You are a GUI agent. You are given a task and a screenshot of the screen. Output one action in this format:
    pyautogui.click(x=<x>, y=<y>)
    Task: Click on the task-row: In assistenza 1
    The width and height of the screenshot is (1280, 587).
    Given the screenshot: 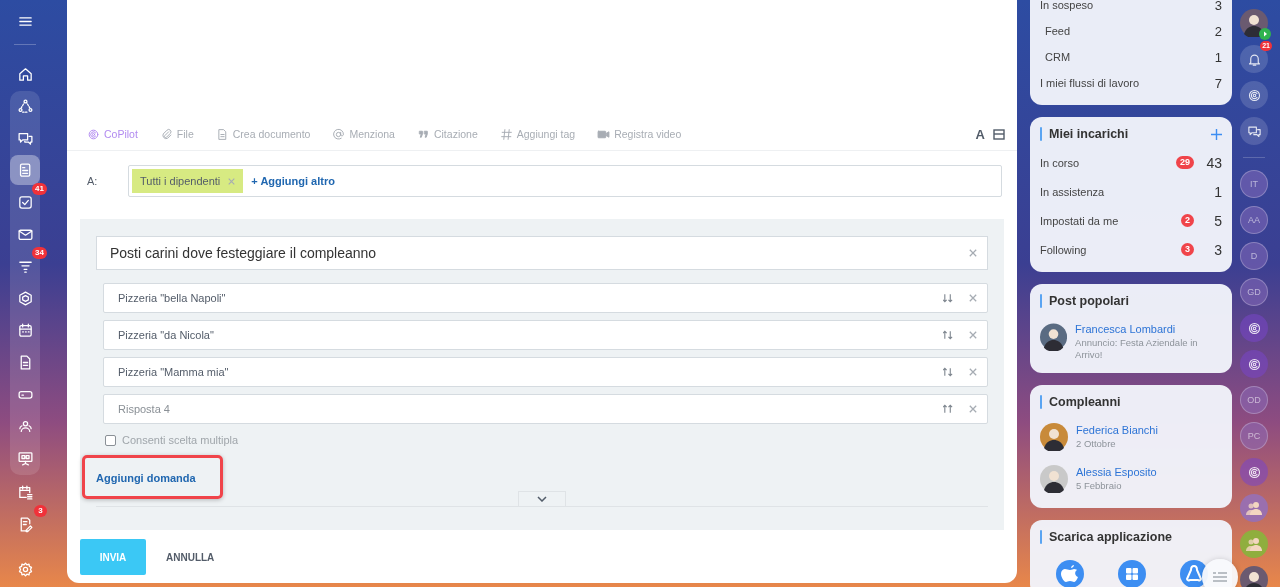 What is the action you would take?
    pyautogui.click(x=1131, y=191)
    